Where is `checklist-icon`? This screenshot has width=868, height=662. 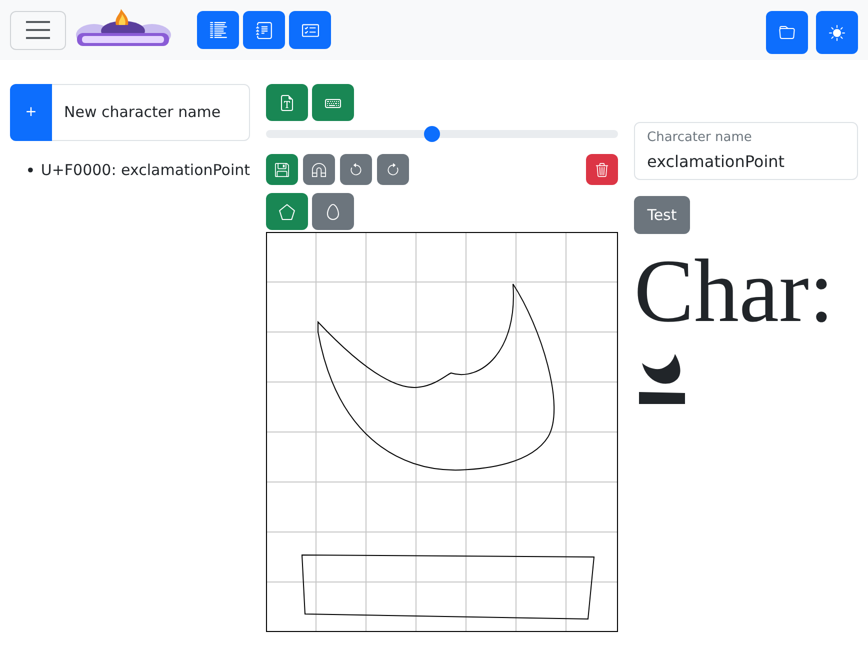
checklist-icon is located at coordinates (310, 30).